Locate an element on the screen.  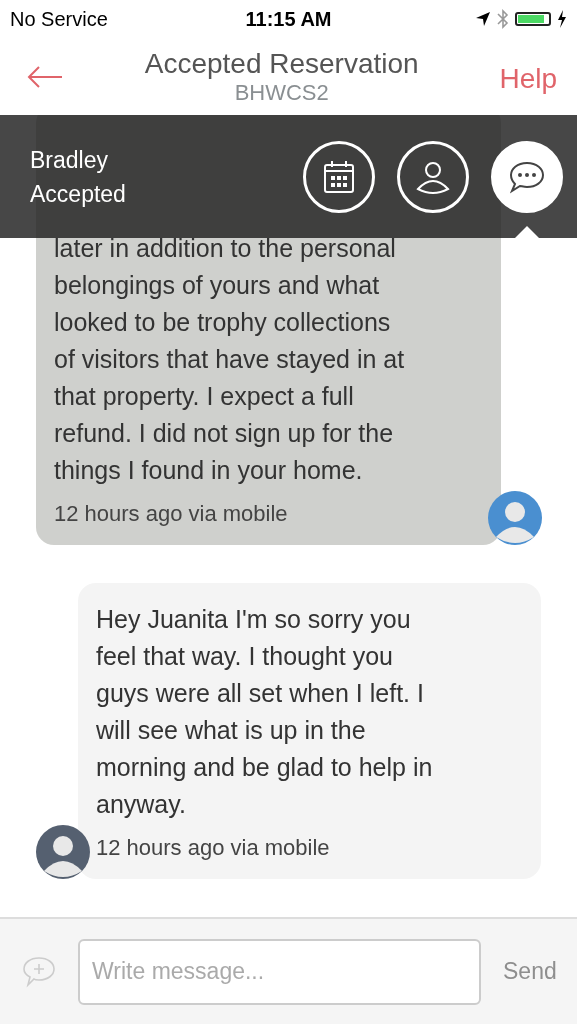
location-icon is located at coordinates (483, 19).